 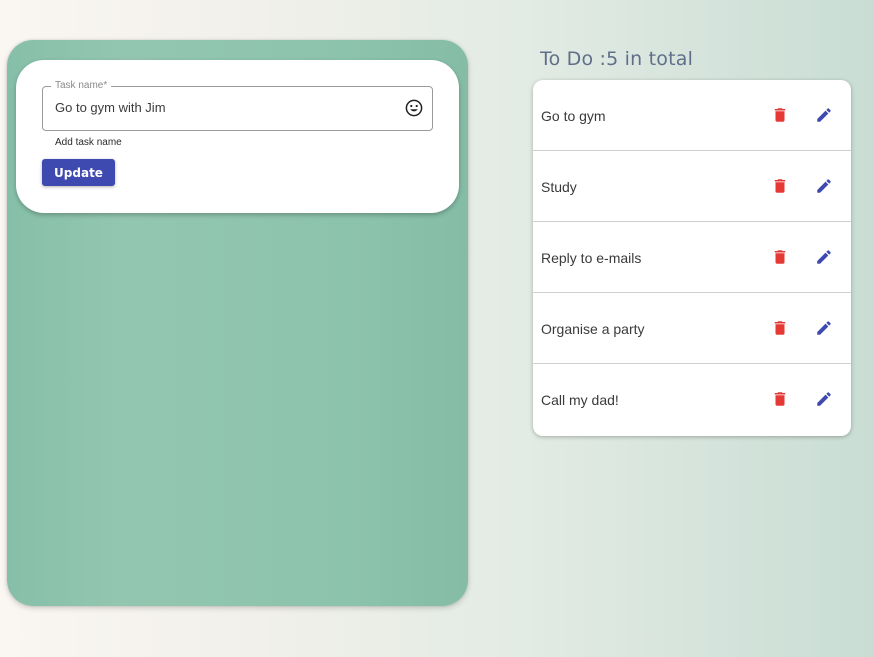 I want to click on todo-item: Reply to e-mails, so click(x=692, y=257).